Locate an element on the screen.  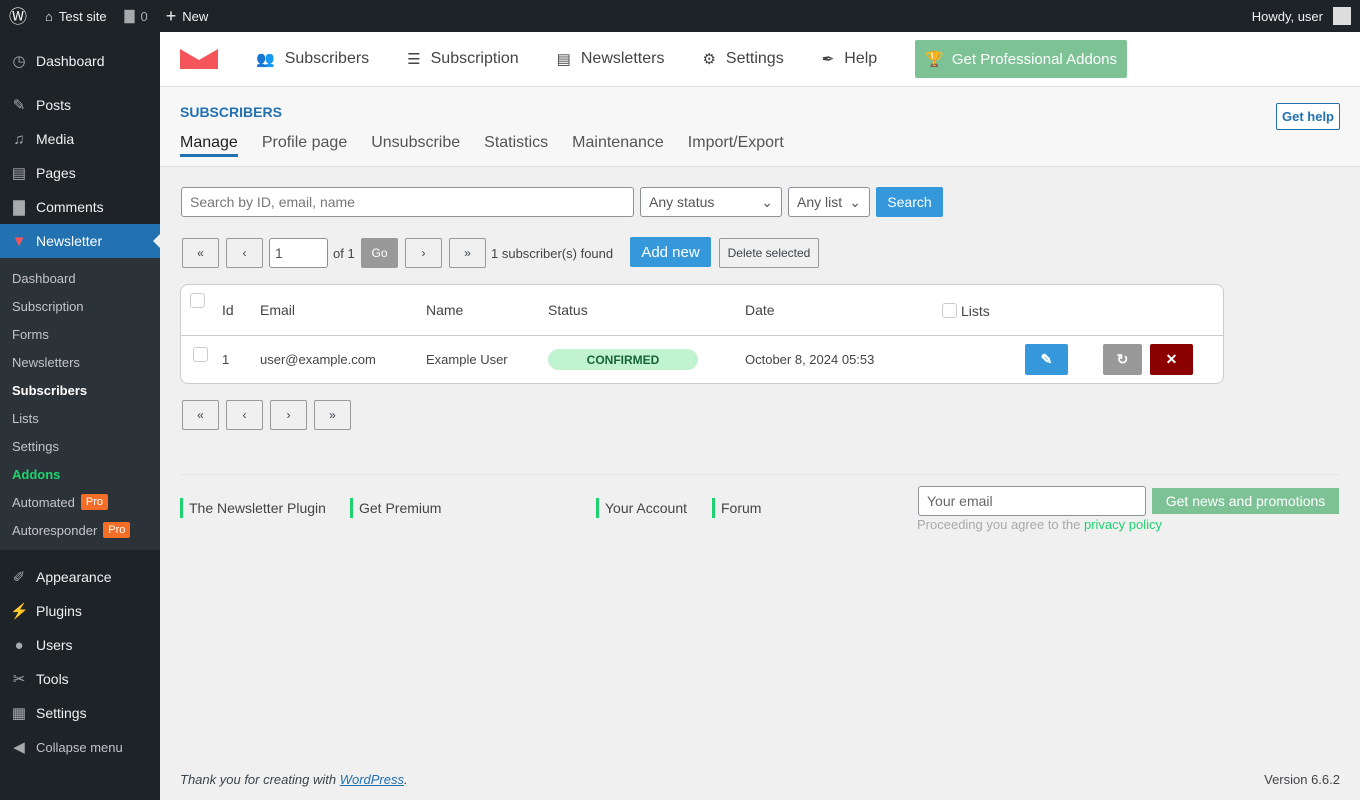
submenu-settings: Settings is located at coordinates (80, 446).